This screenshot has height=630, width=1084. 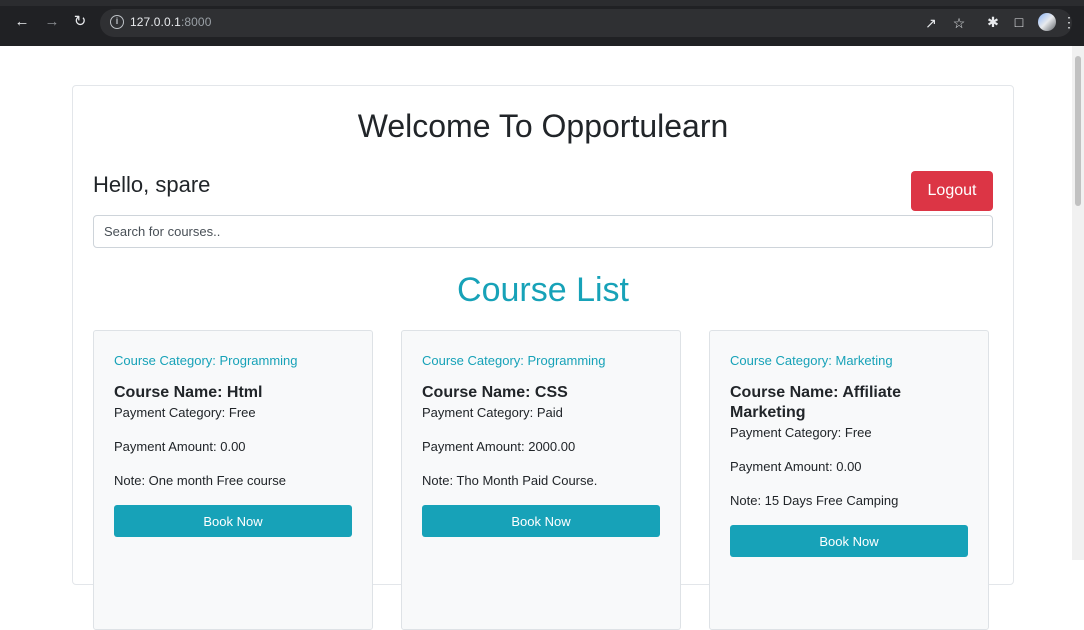 What do you see at coordinates (499, 446) in the screenshot?
I see `payment-amount: Payment Amount: 2000.00` at bounding box center [499, 446].